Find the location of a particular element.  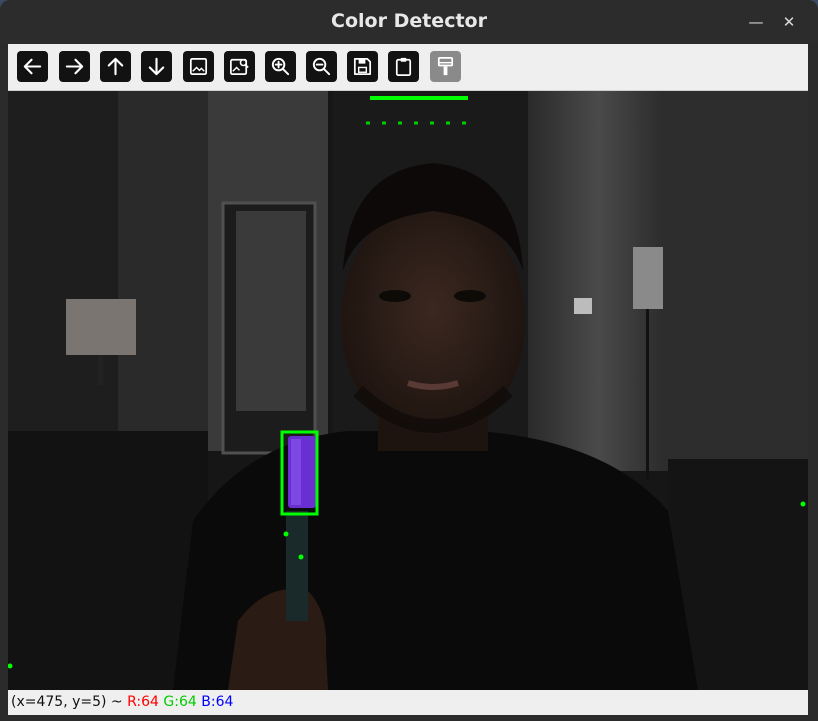

cursor-coords: (x=475, y=5) ~ is located at coordinates (69, 702).